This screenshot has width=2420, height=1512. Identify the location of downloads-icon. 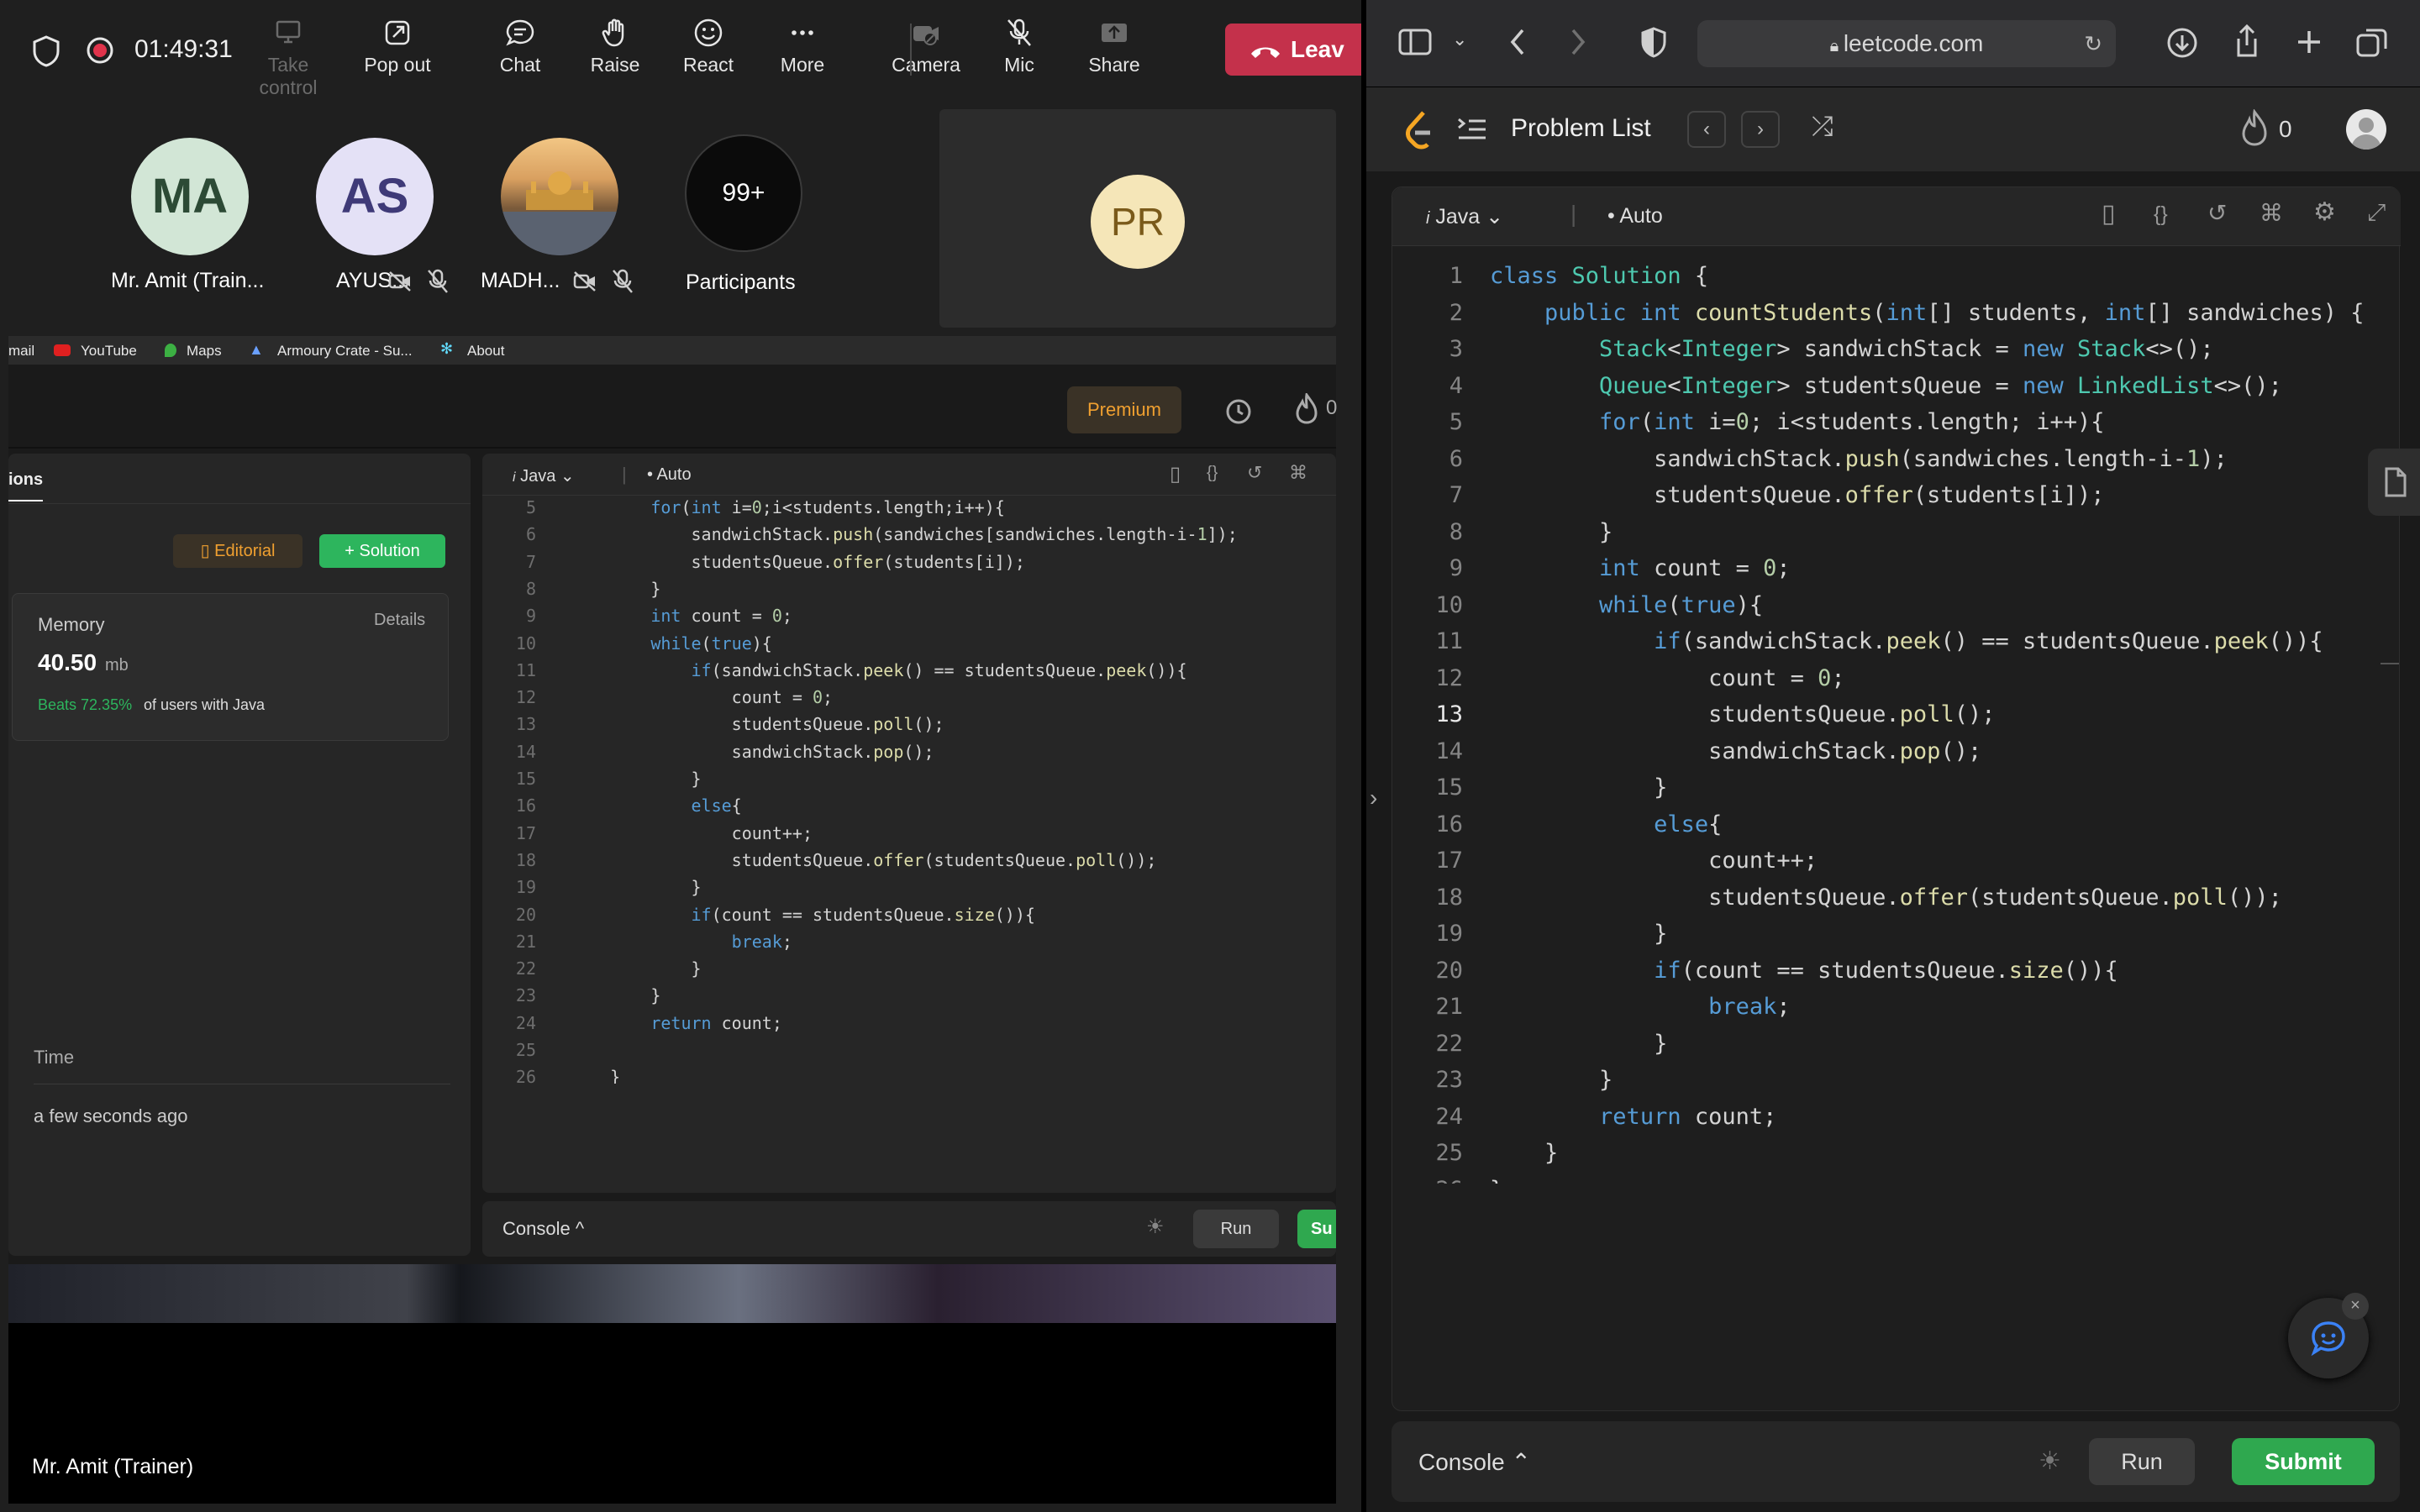
(2182, 43).